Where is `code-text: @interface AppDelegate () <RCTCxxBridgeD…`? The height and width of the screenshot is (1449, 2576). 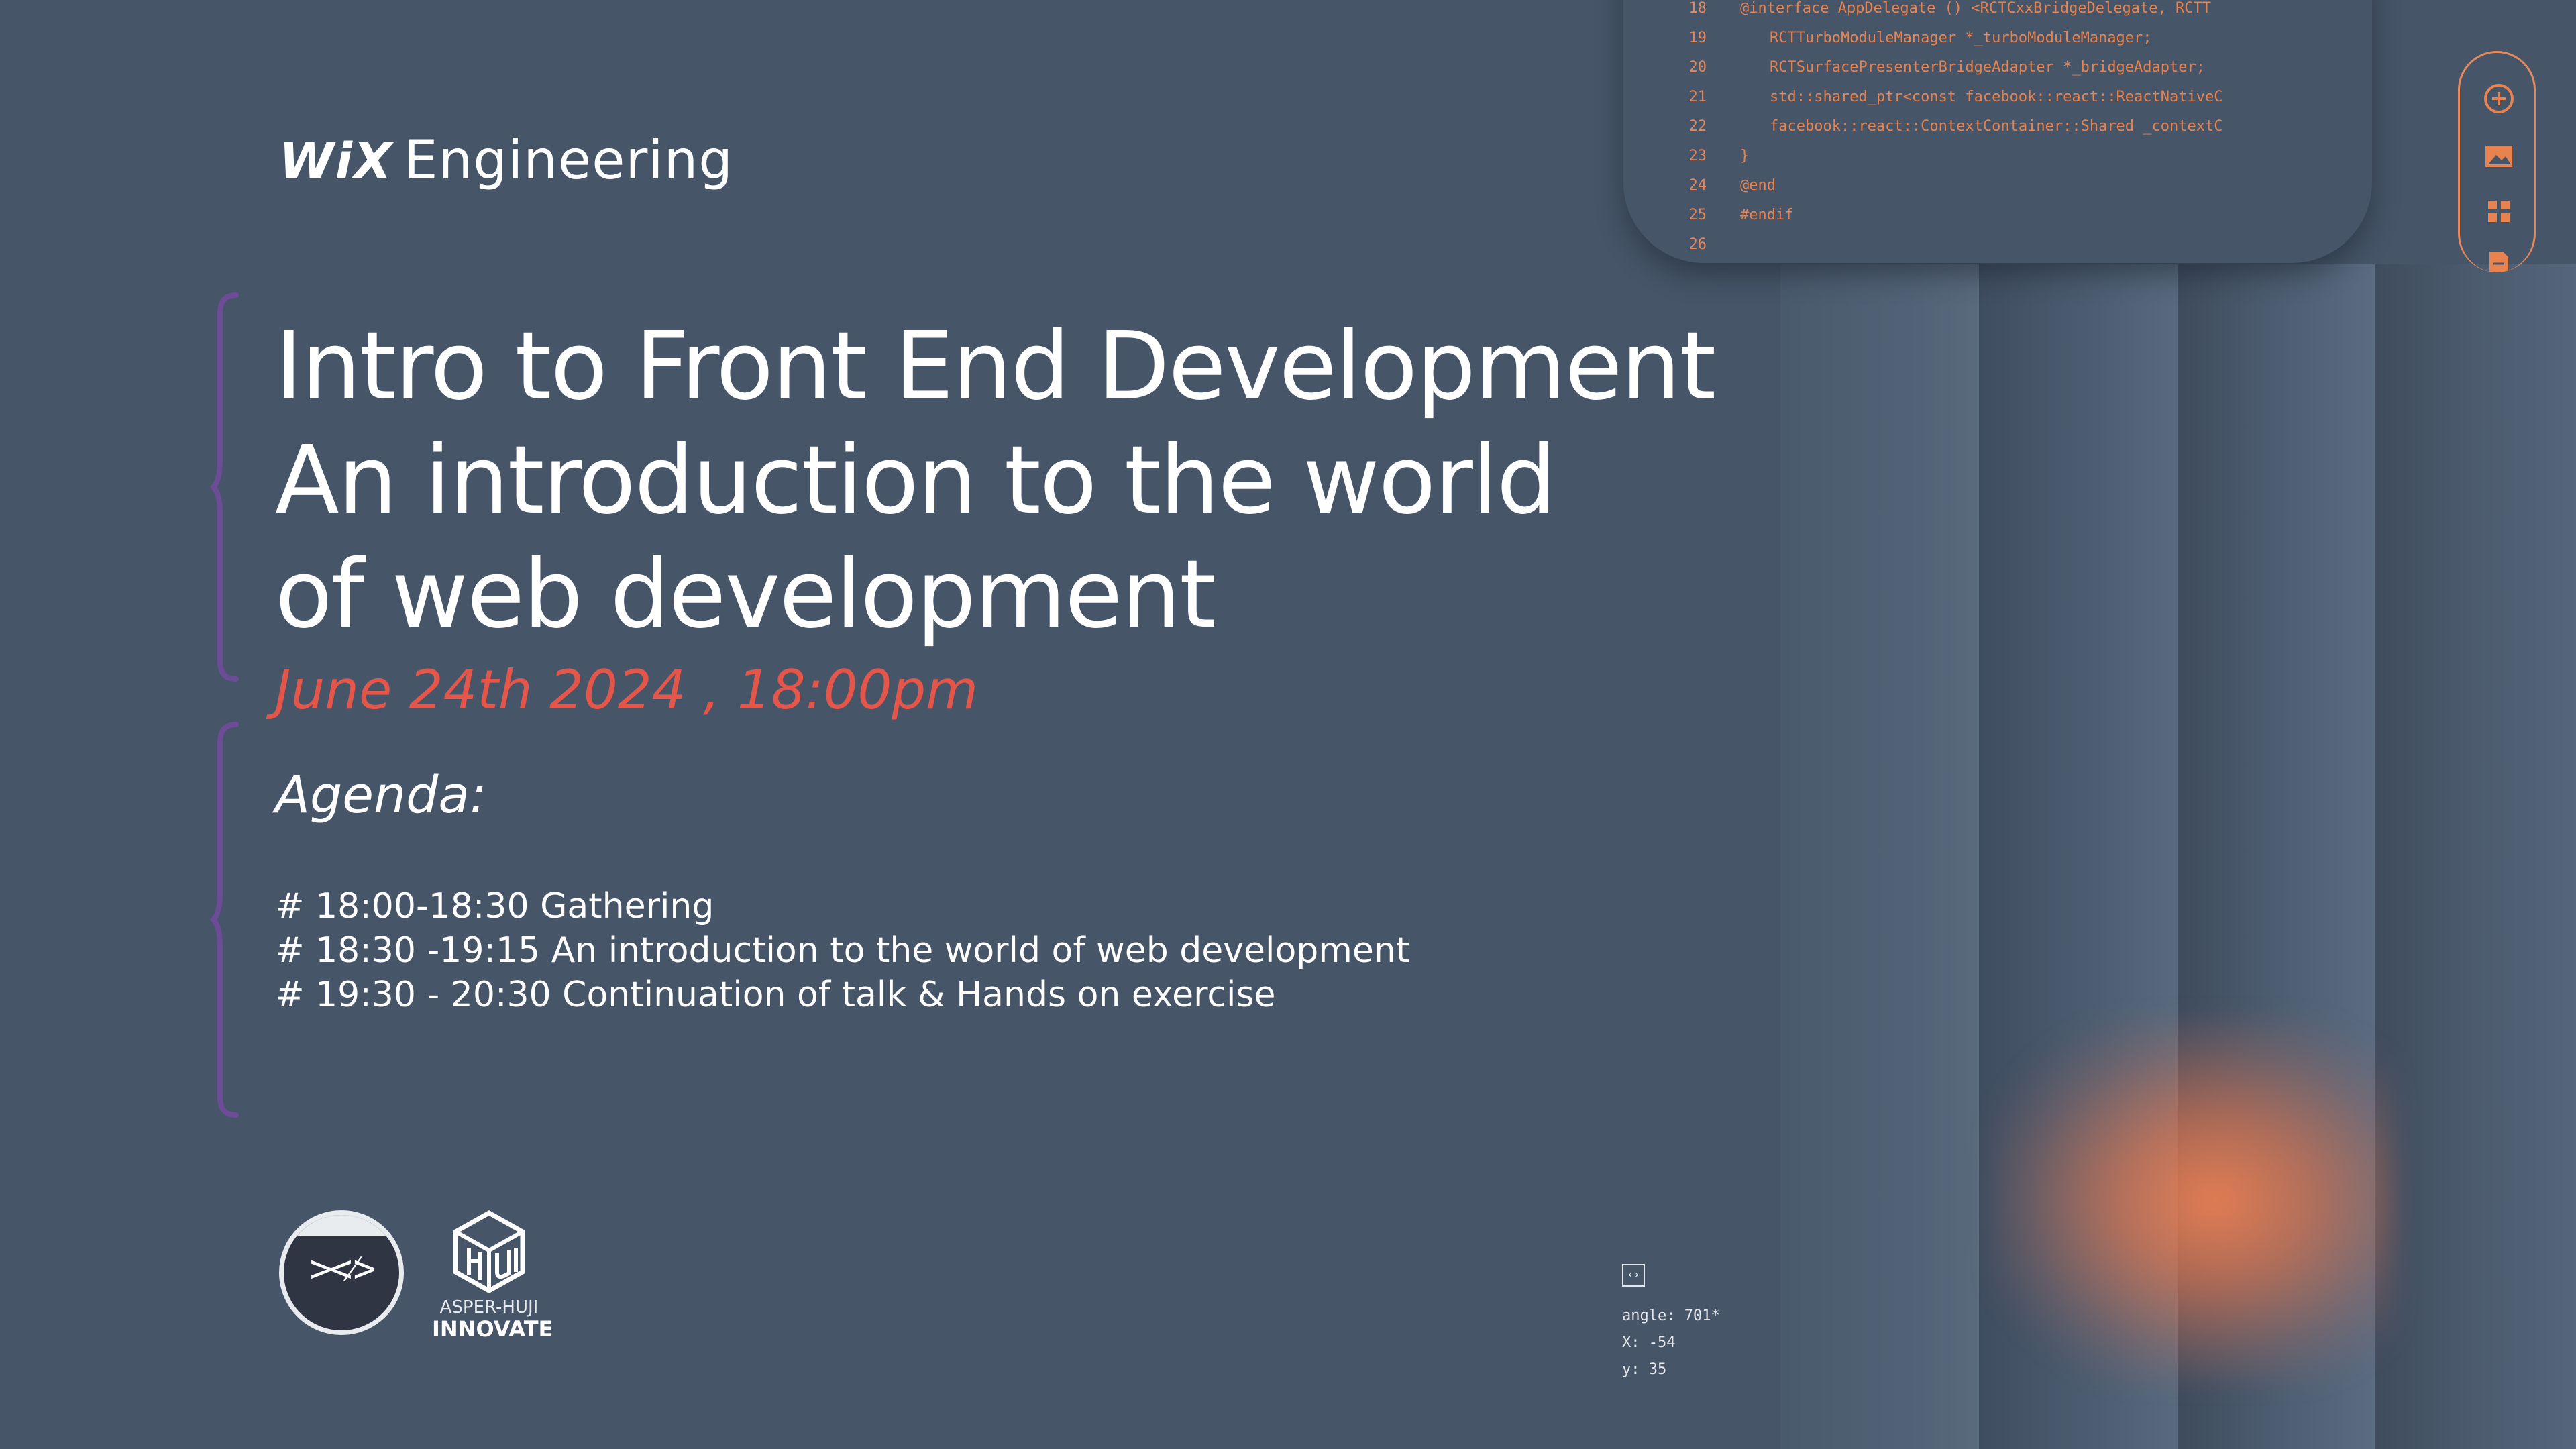
code-text: @interface AppDelegate () <RCTCxxBridgeD… is located at coordinates (1975, 8).